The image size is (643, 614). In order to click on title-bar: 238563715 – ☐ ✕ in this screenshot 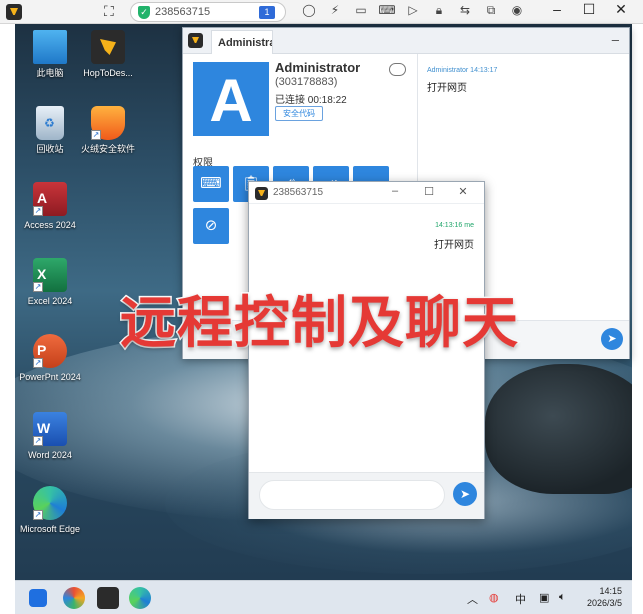, I will do `click(366, 193)`.